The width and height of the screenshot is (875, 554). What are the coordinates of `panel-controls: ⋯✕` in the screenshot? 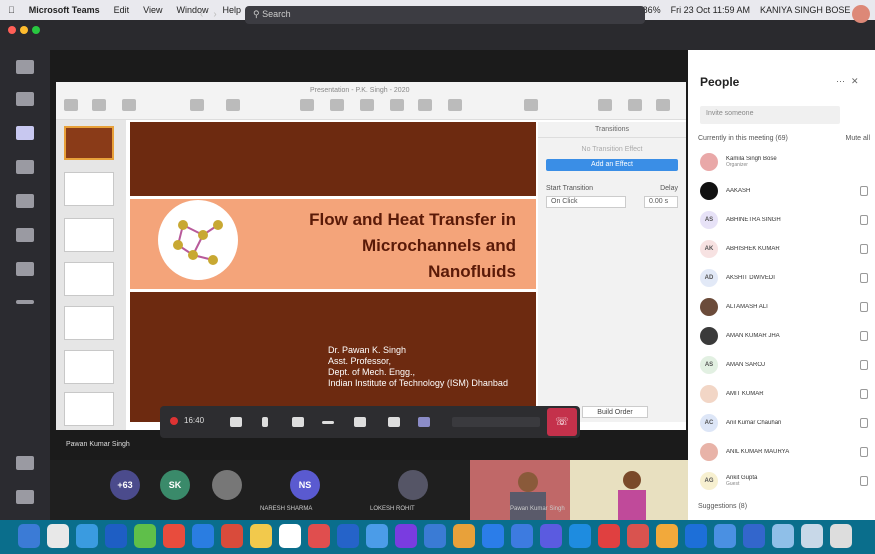 It's located at (850, 81).